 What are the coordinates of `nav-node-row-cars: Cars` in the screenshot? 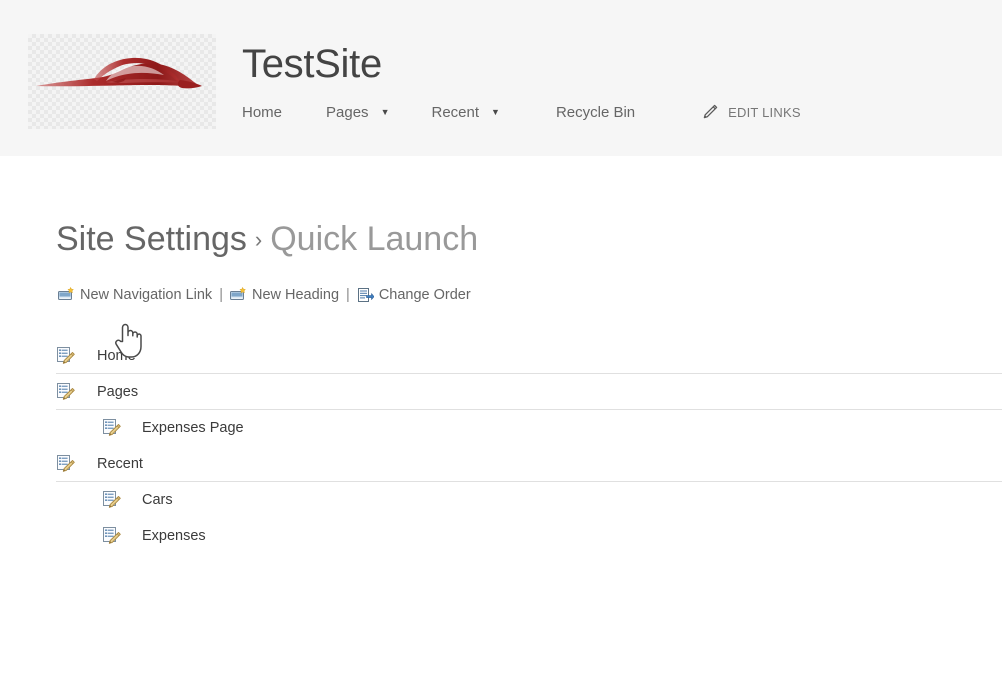 It's located at (529, 500).